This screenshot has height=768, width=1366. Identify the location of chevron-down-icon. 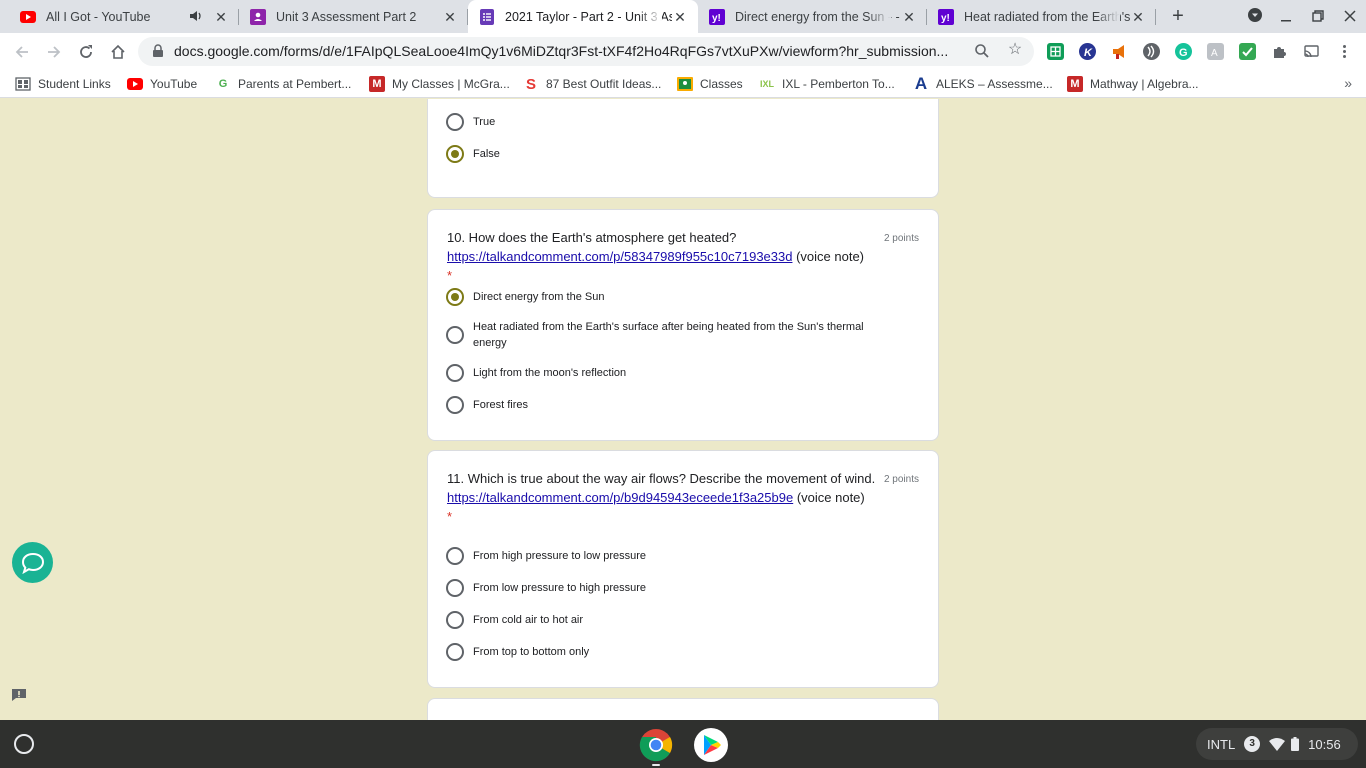
(1255, 15).